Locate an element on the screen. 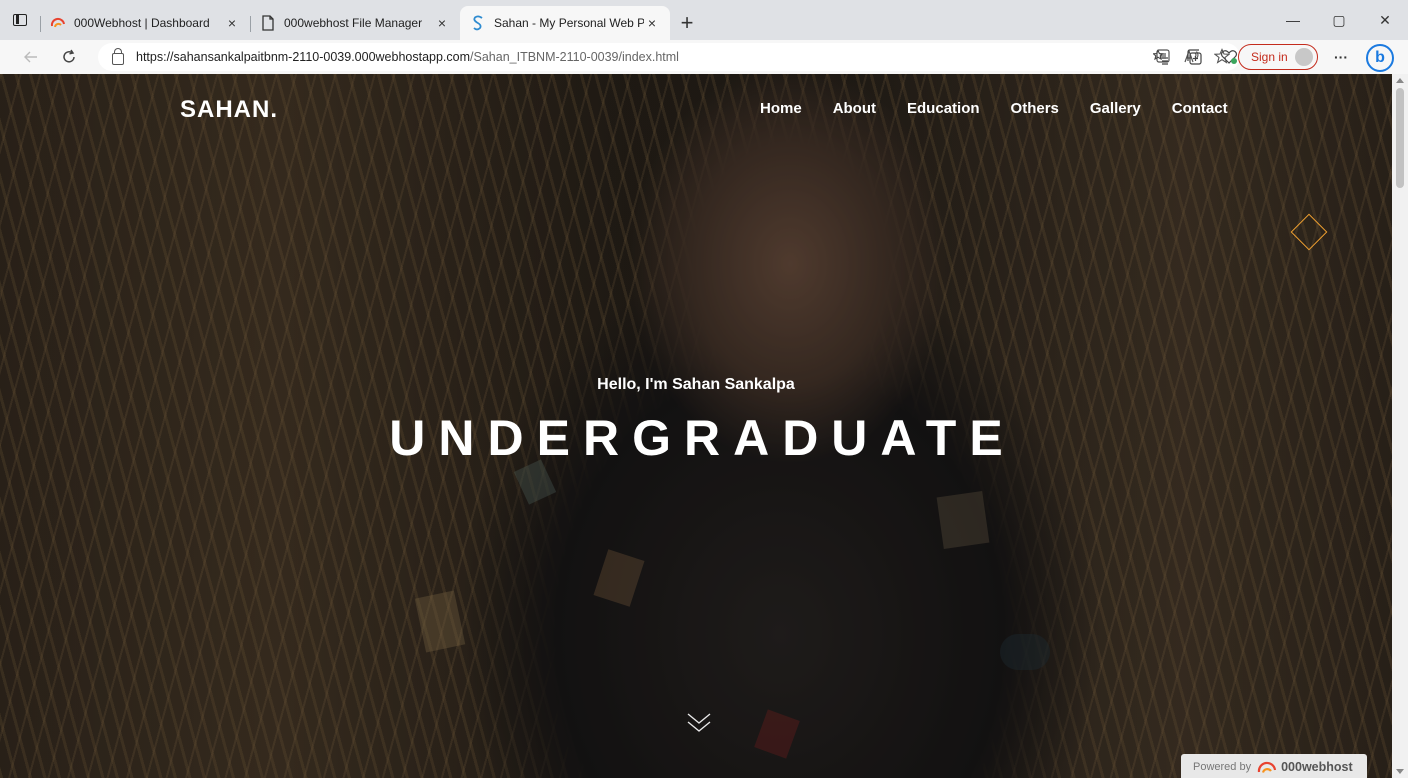 This screenshot has width=1408, height=778. tab-title: 000Webhost | Dashboard is located at coordinates (142, 23).